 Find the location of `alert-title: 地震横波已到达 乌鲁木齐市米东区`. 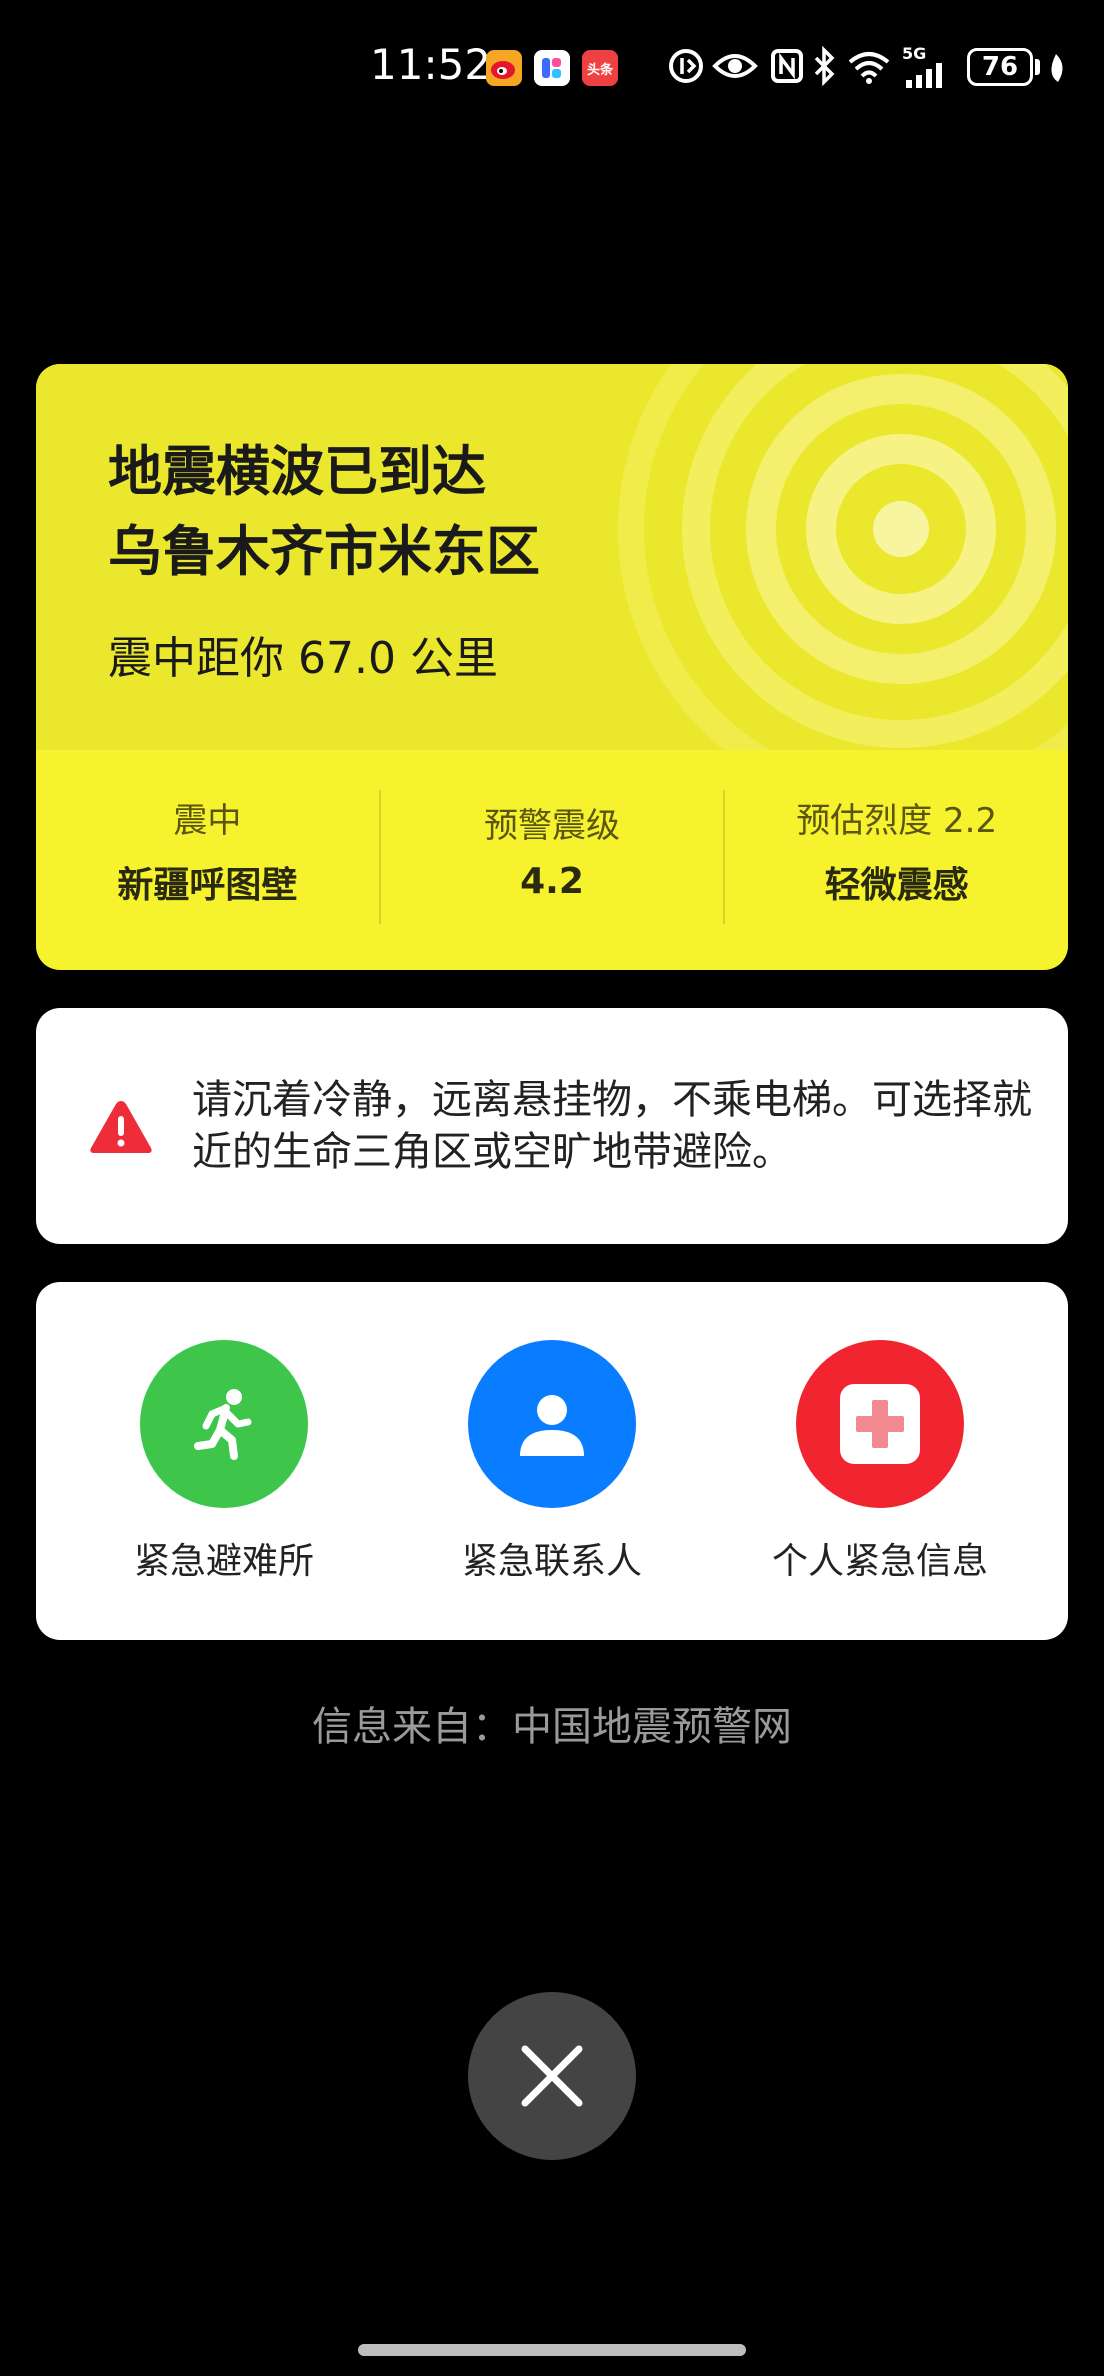

alert-title: 地震横波已到达 乌鲁木齐市米东区 is located at coordinates (324, 512).